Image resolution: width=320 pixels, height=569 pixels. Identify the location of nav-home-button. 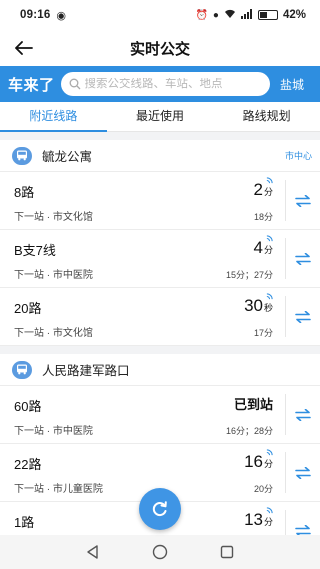
(160, 552).